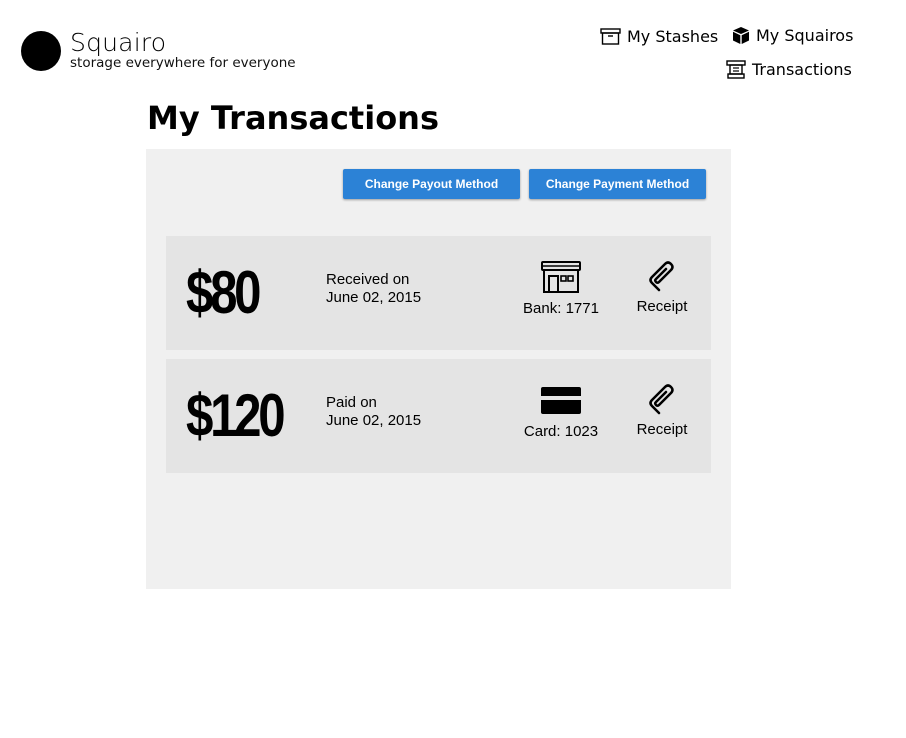 Image resolution: width=906 pixels, height=738 pixels. What do you see at coordinates (805, 35) in the screenshot?
I see `nav-my-squairos-label: My Squairos` at bounding box center [805, 35].